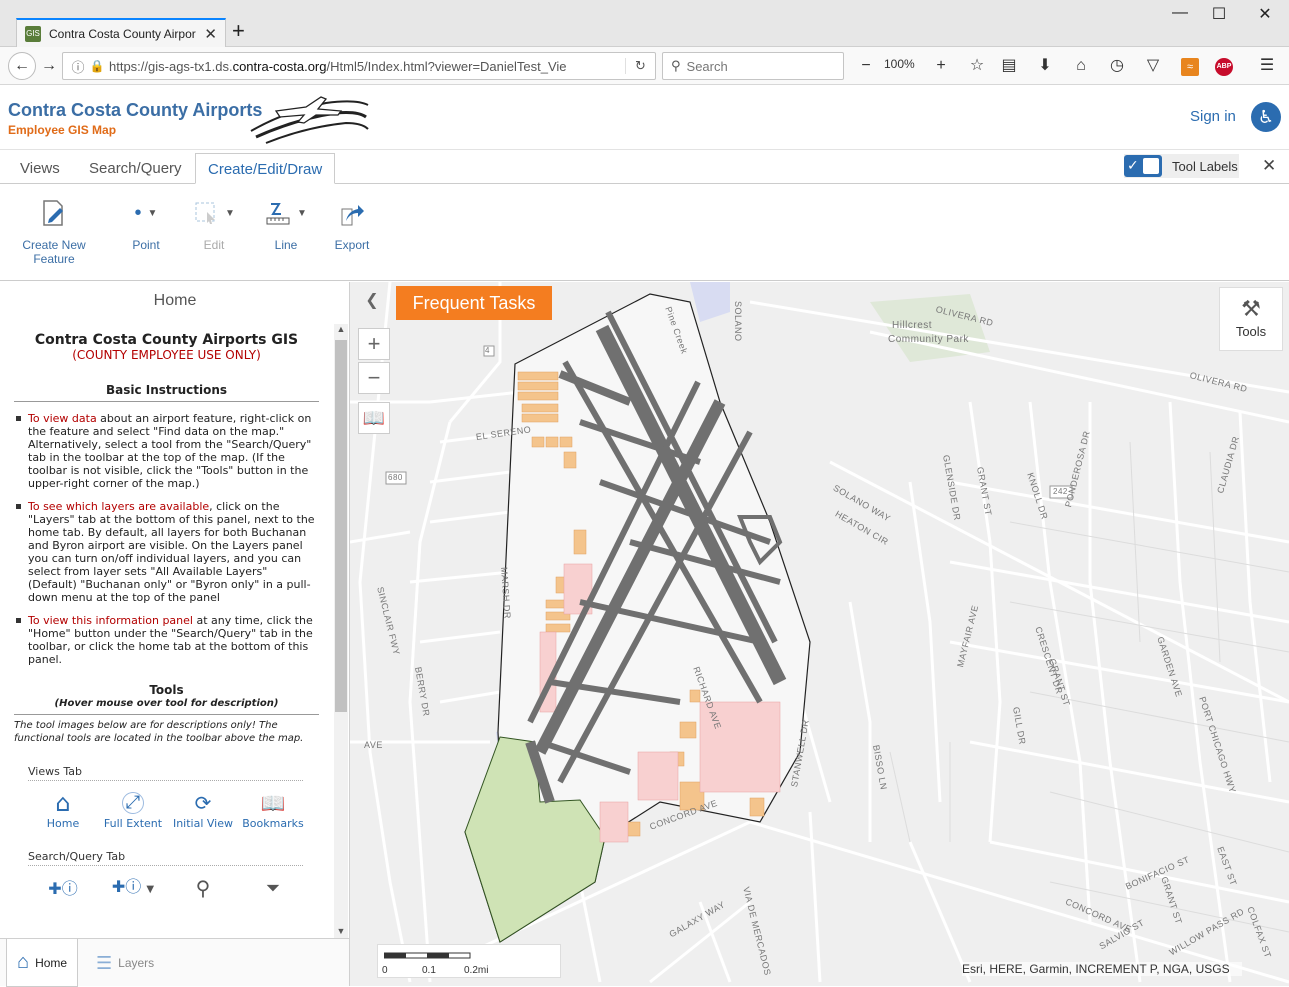 This screenshot has height=987, width=1289. I want to click on initial-view-icon: ⟳, so click(203, 802).